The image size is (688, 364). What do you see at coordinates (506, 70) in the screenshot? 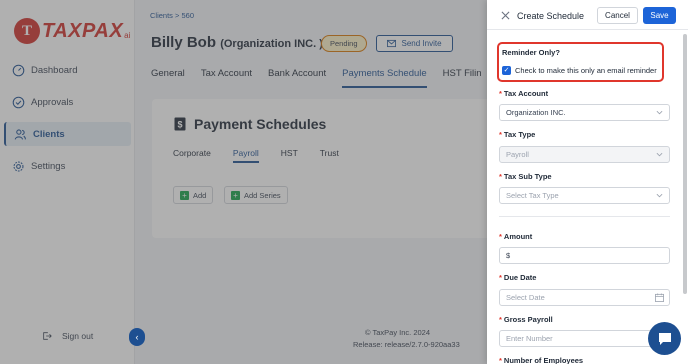
I see `reminder-checkbox: ✓` at bounding box center [506, 70].